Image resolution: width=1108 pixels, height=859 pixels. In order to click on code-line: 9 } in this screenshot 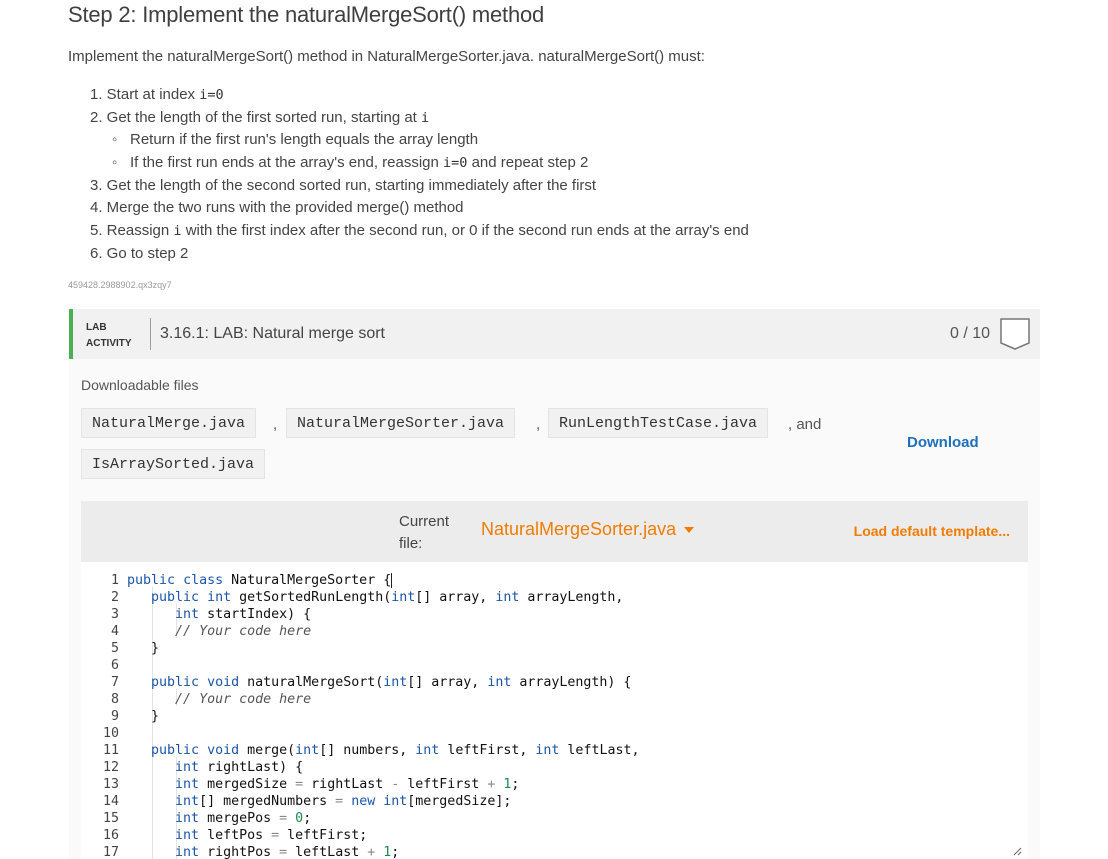, I will do `click(554, 716)`.